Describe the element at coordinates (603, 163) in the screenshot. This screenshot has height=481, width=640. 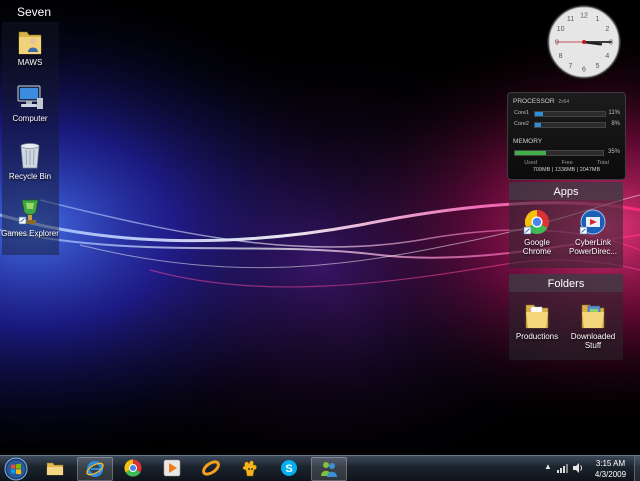
I see `total-caption: Total` at that location.